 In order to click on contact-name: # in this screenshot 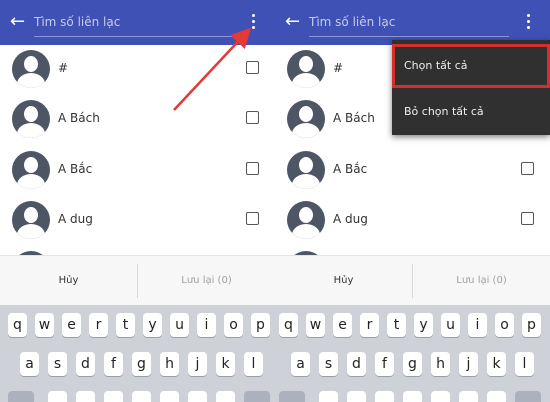, I will do `click(63, 68)`.